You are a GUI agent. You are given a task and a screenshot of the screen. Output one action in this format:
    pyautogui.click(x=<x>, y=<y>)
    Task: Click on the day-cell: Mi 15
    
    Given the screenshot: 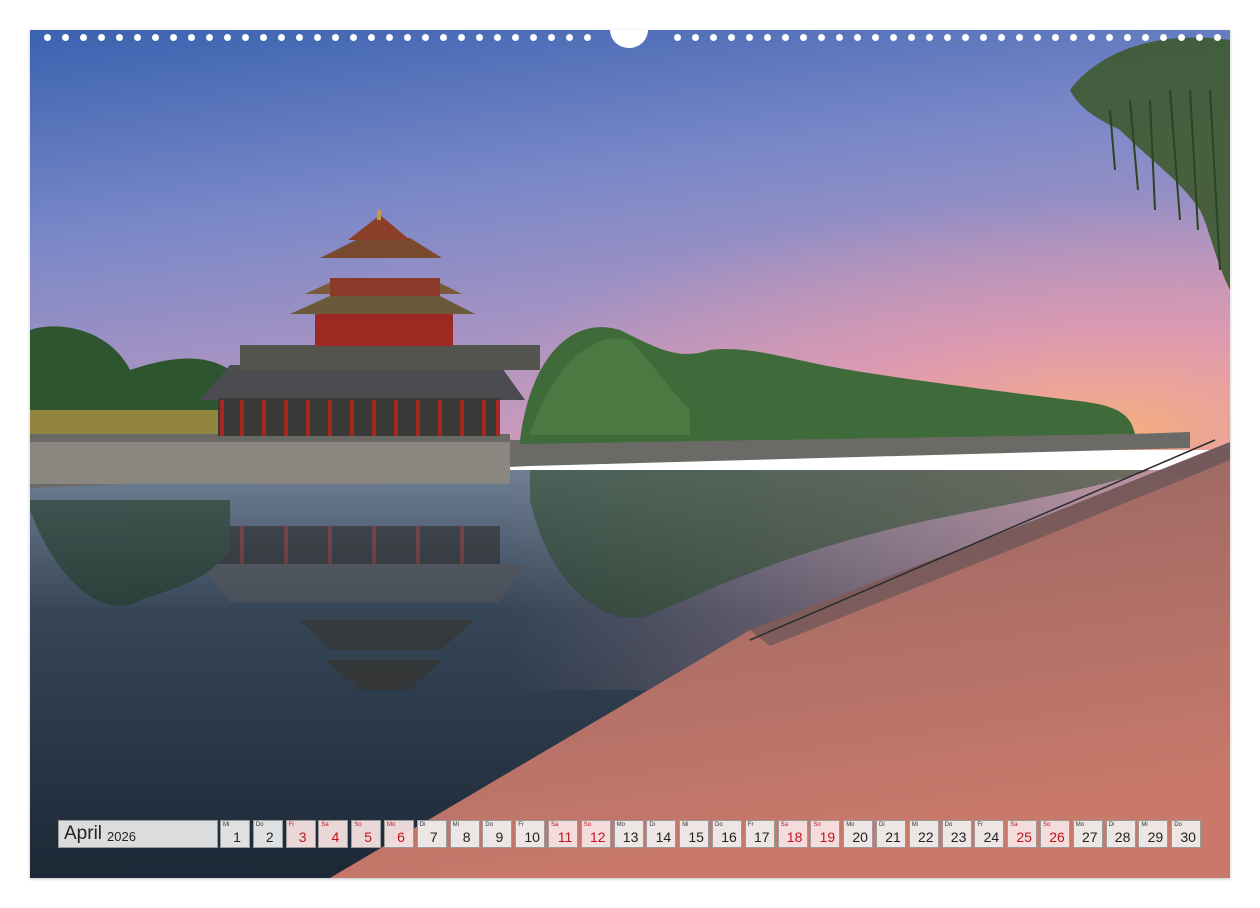 What is the action you would take?
    pyautogui.click(x=694, y=834)
    